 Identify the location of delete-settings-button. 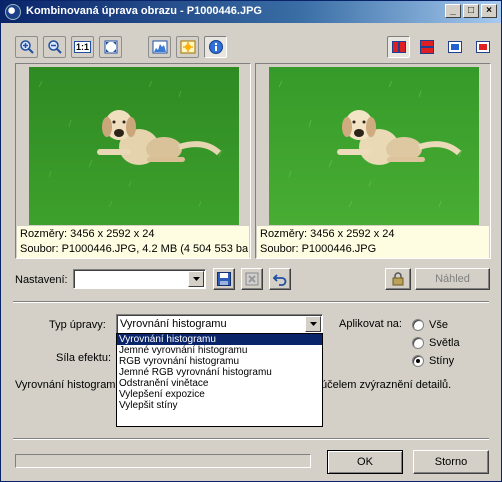
(252, 279).